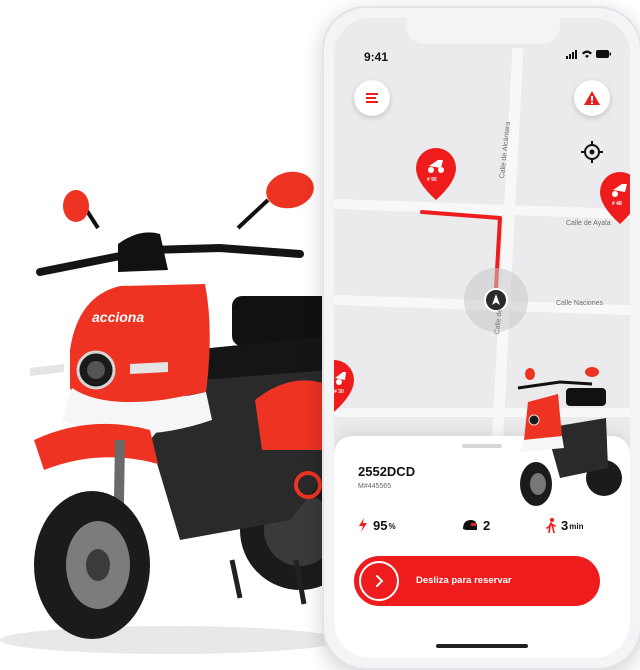  I want to click on wifi-icon, so click(587, 54).